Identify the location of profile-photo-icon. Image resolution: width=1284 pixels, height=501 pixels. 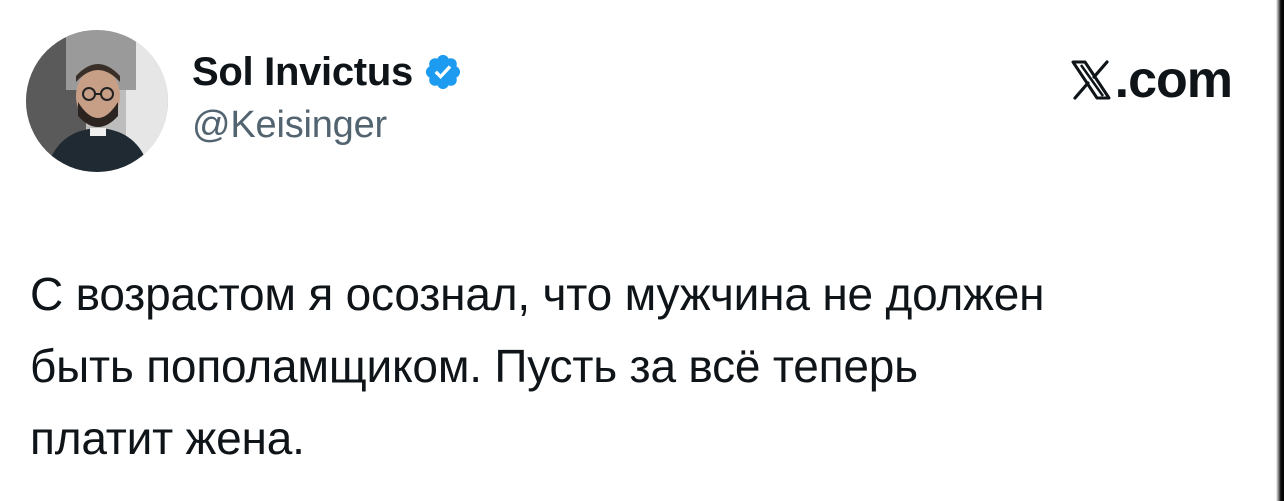
(97, 101).